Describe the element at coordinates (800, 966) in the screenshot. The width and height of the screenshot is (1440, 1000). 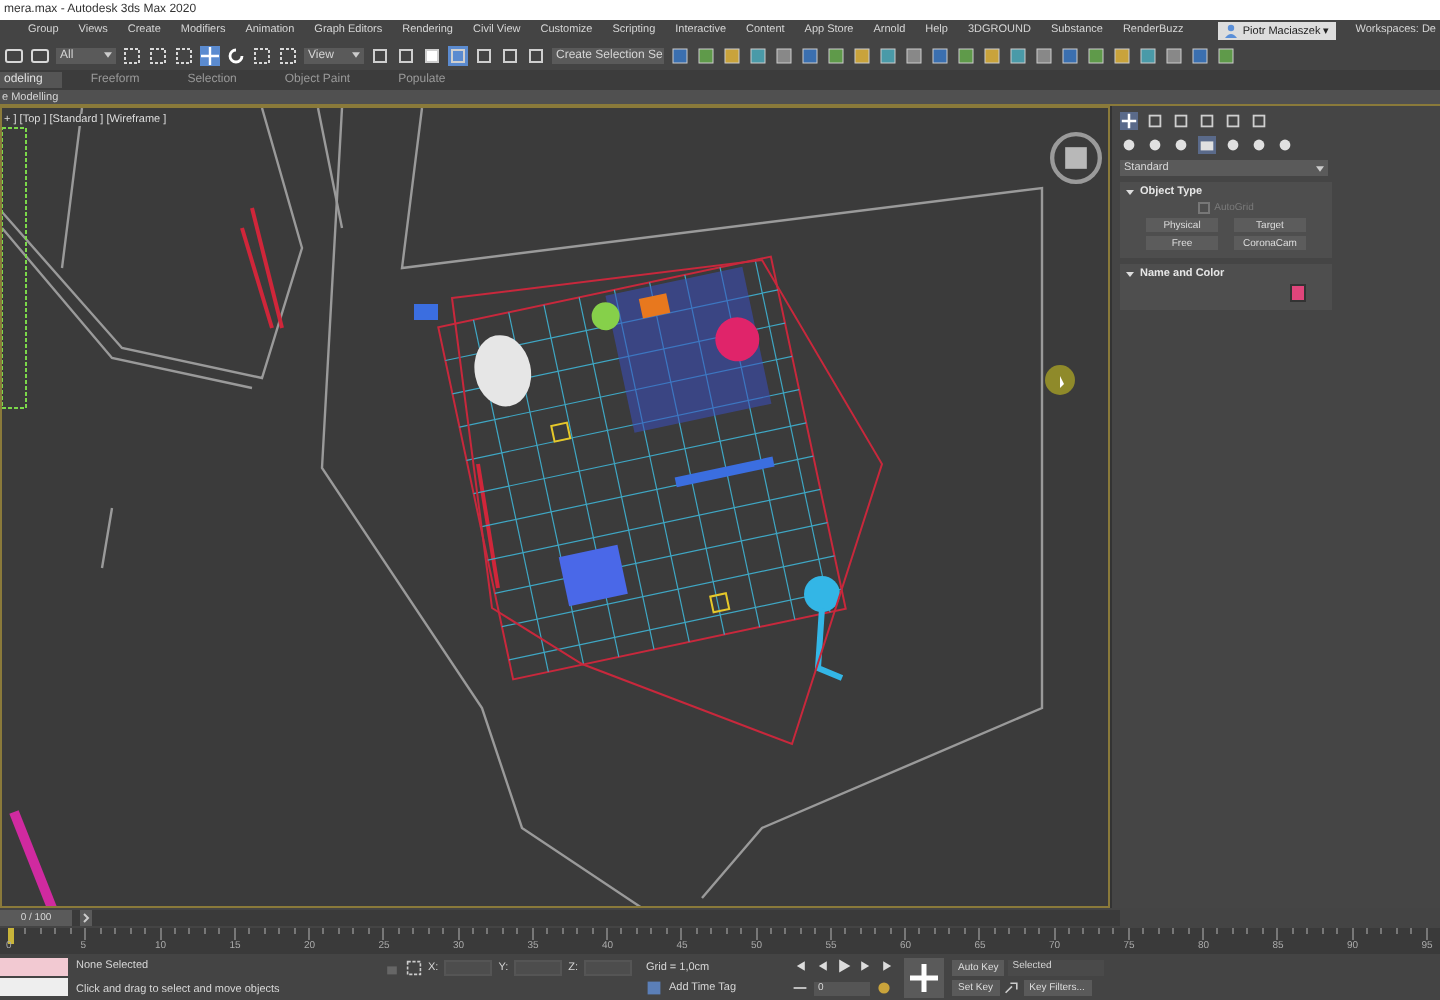
I see `skip-start-icon` at that location.